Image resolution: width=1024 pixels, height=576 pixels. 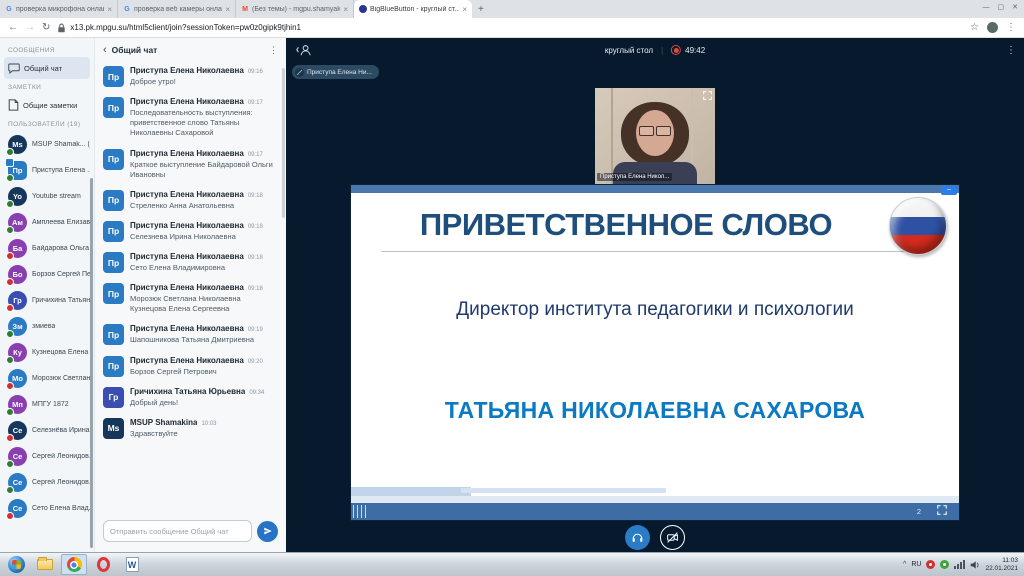 I want to click on user-avatar-initials: Гр, so click(x=17, y=300).